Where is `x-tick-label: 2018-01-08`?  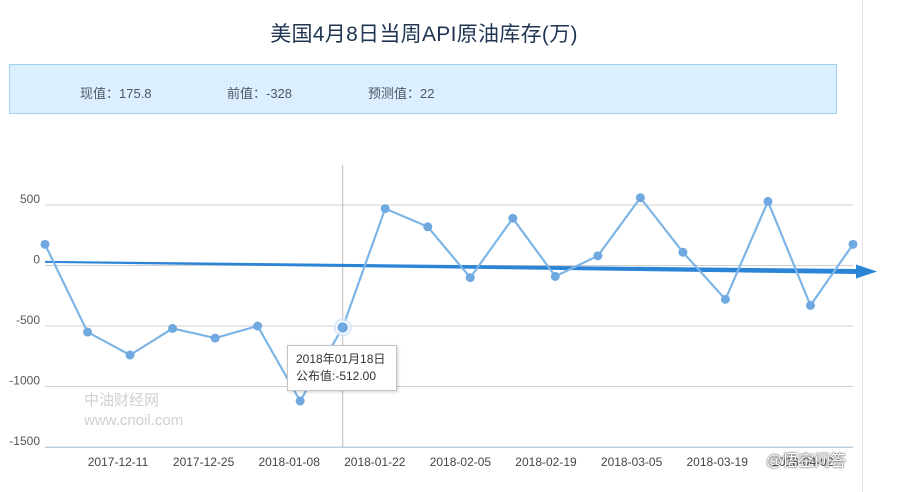 x-tick-label: 2018-01-08 is located at coordinates (290, 462).